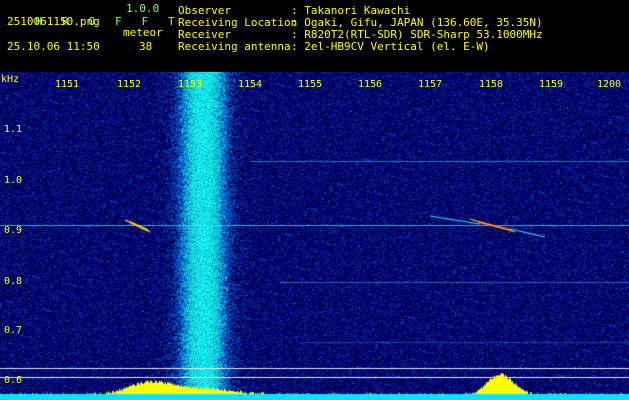  What do you see at coordinates (250, 84) in the screenshot?
I see `x-tick-1154: 1154` at bounding box center [250, 84].